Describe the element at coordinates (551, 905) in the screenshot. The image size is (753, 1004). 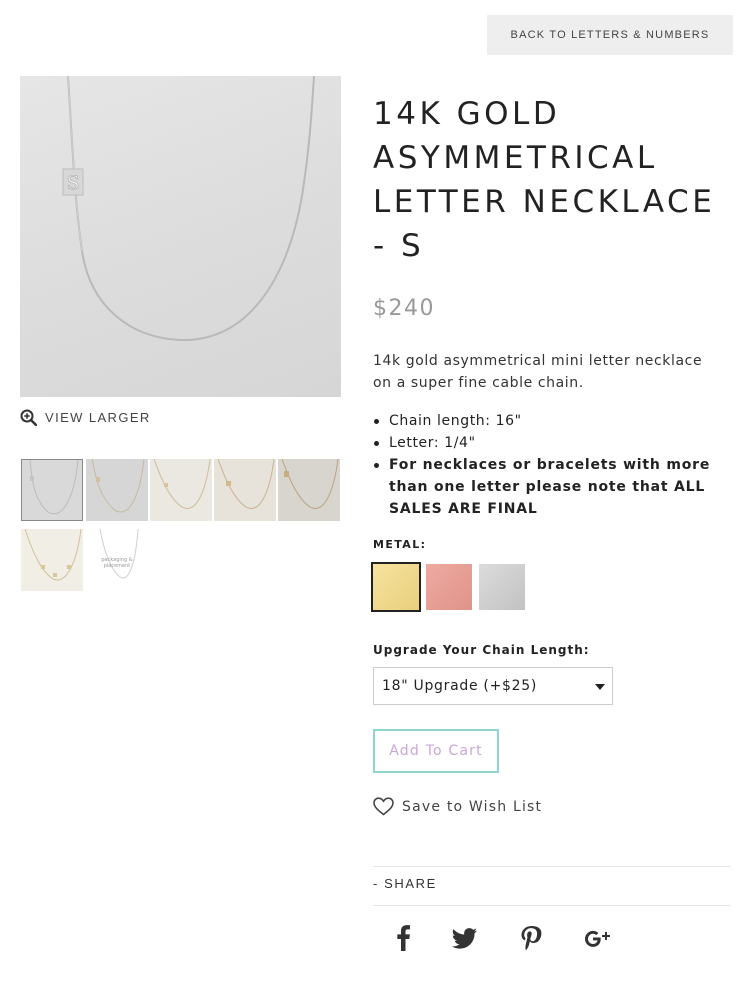
I see `share-divider-bottom` at that location.